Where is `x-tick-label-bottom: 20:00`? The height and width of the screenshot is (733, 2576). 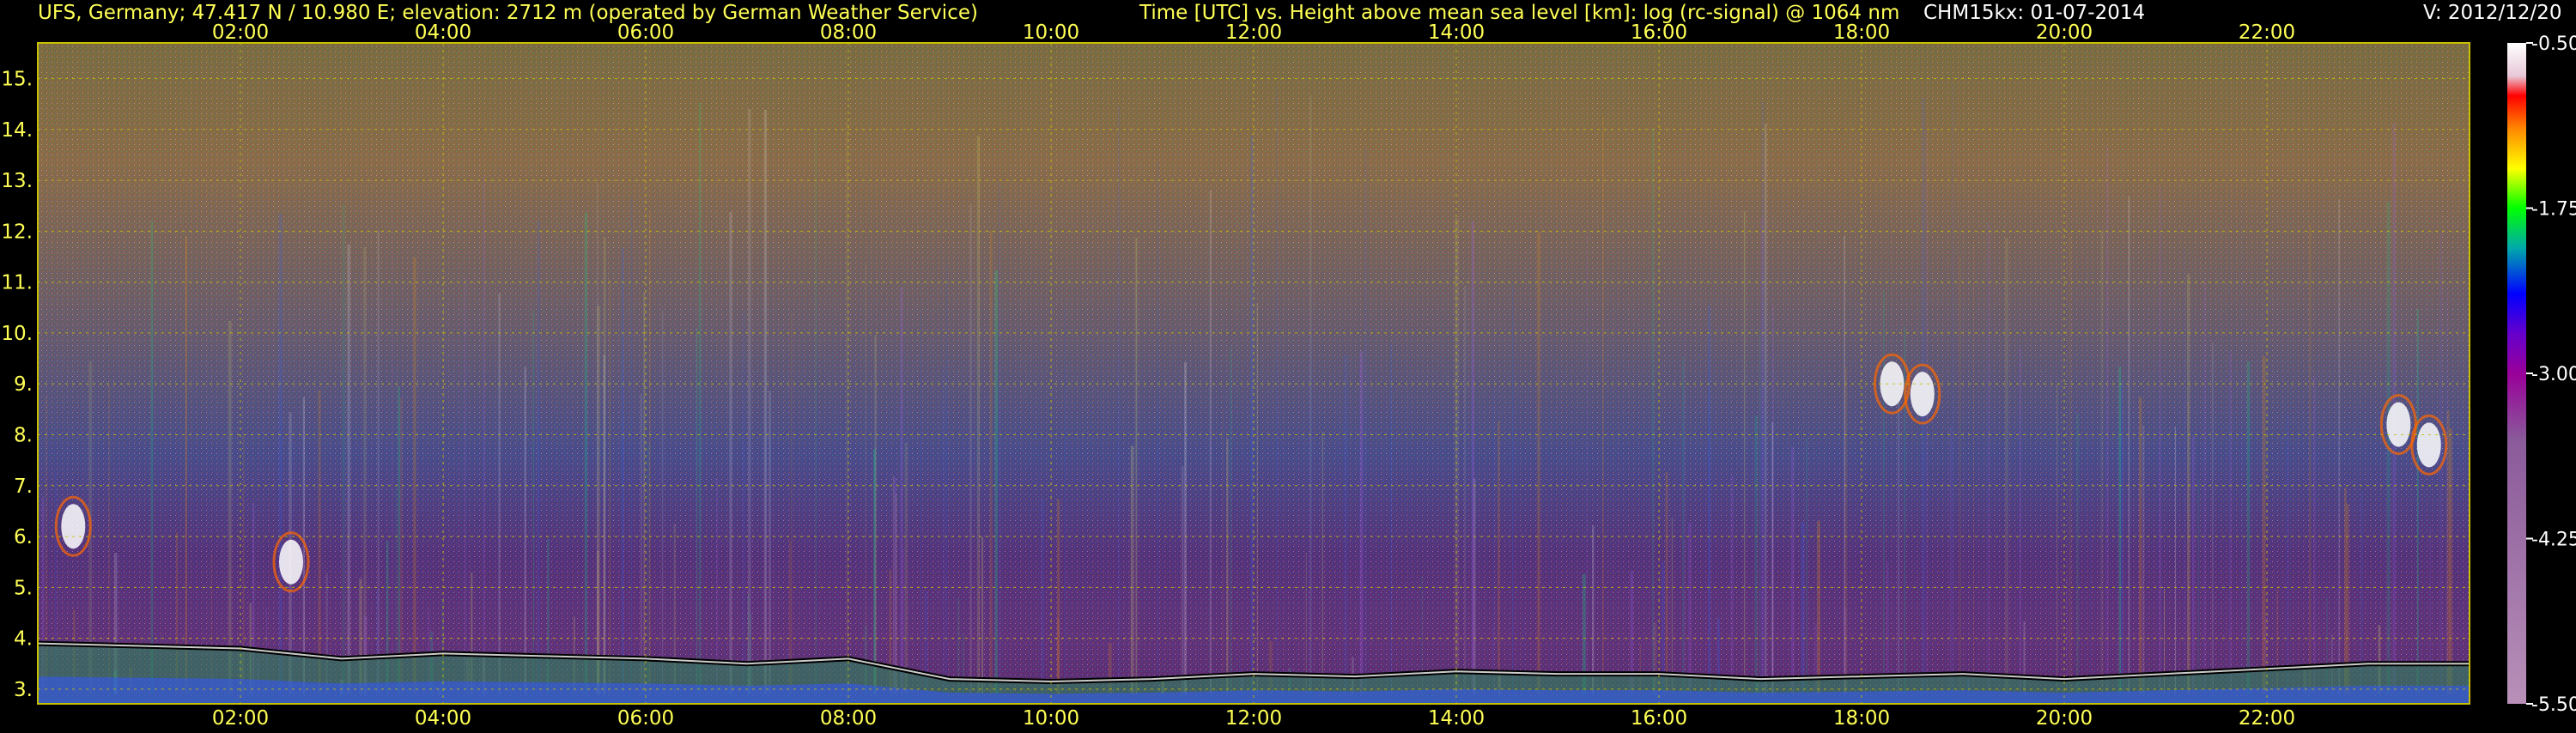 x-tick-label-bottom: 20:00 is located at coordinates (2064, 718).